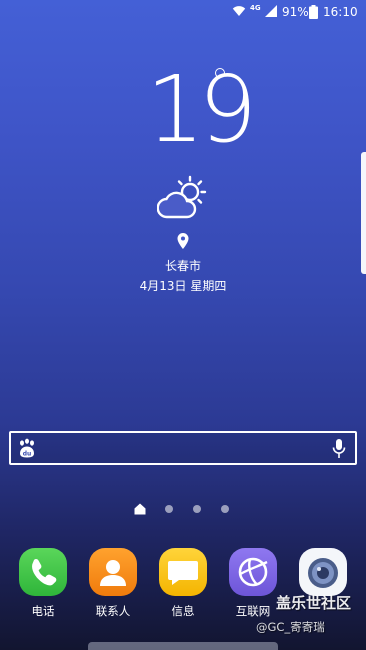  What do you see at coordinates (183, 286) in the screenshot?
I see `date-text: 4月13日 星期四` at bounding box center [183, 286].